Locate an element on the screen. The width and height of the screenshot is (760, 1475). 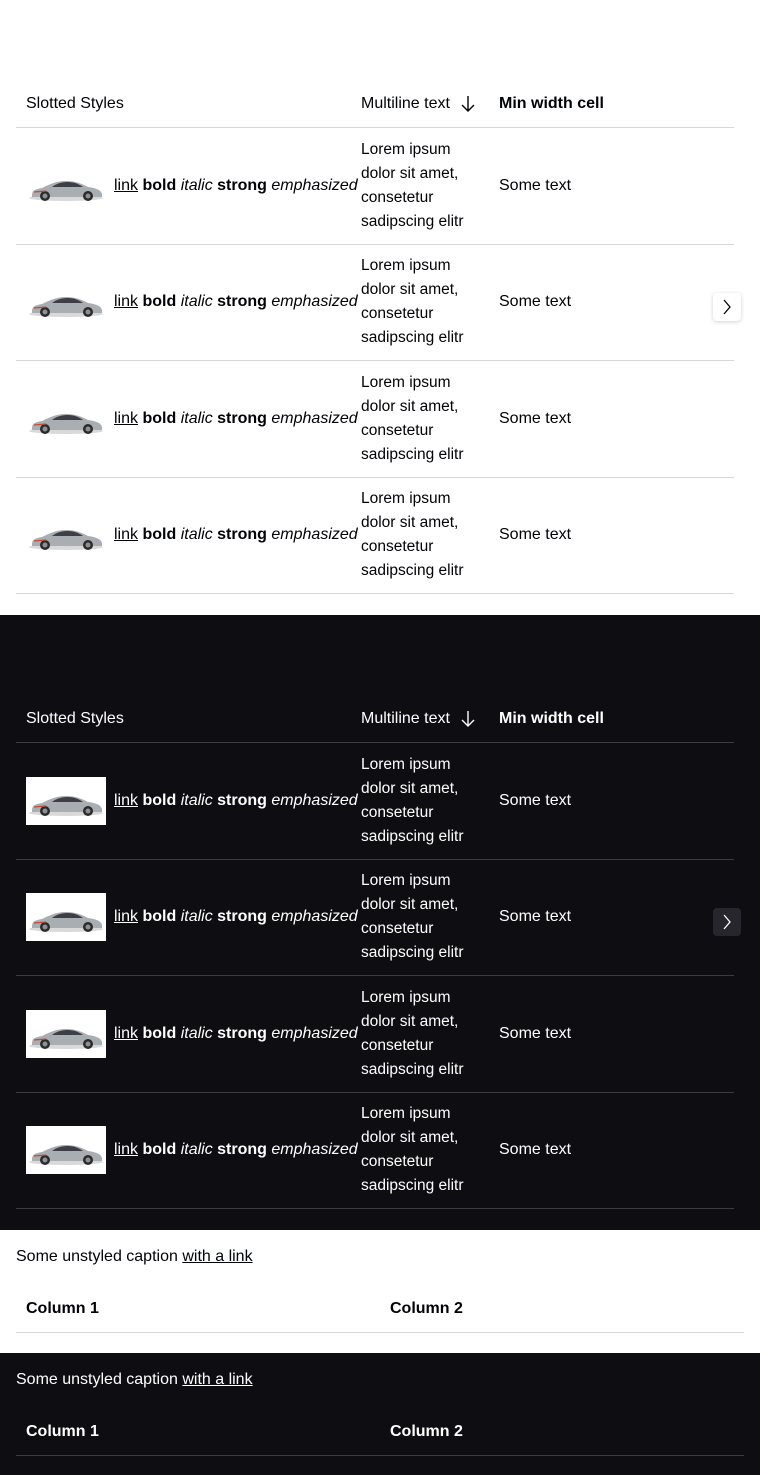
header-multiline-label: Multiline text is located at coordinates (405, 103).